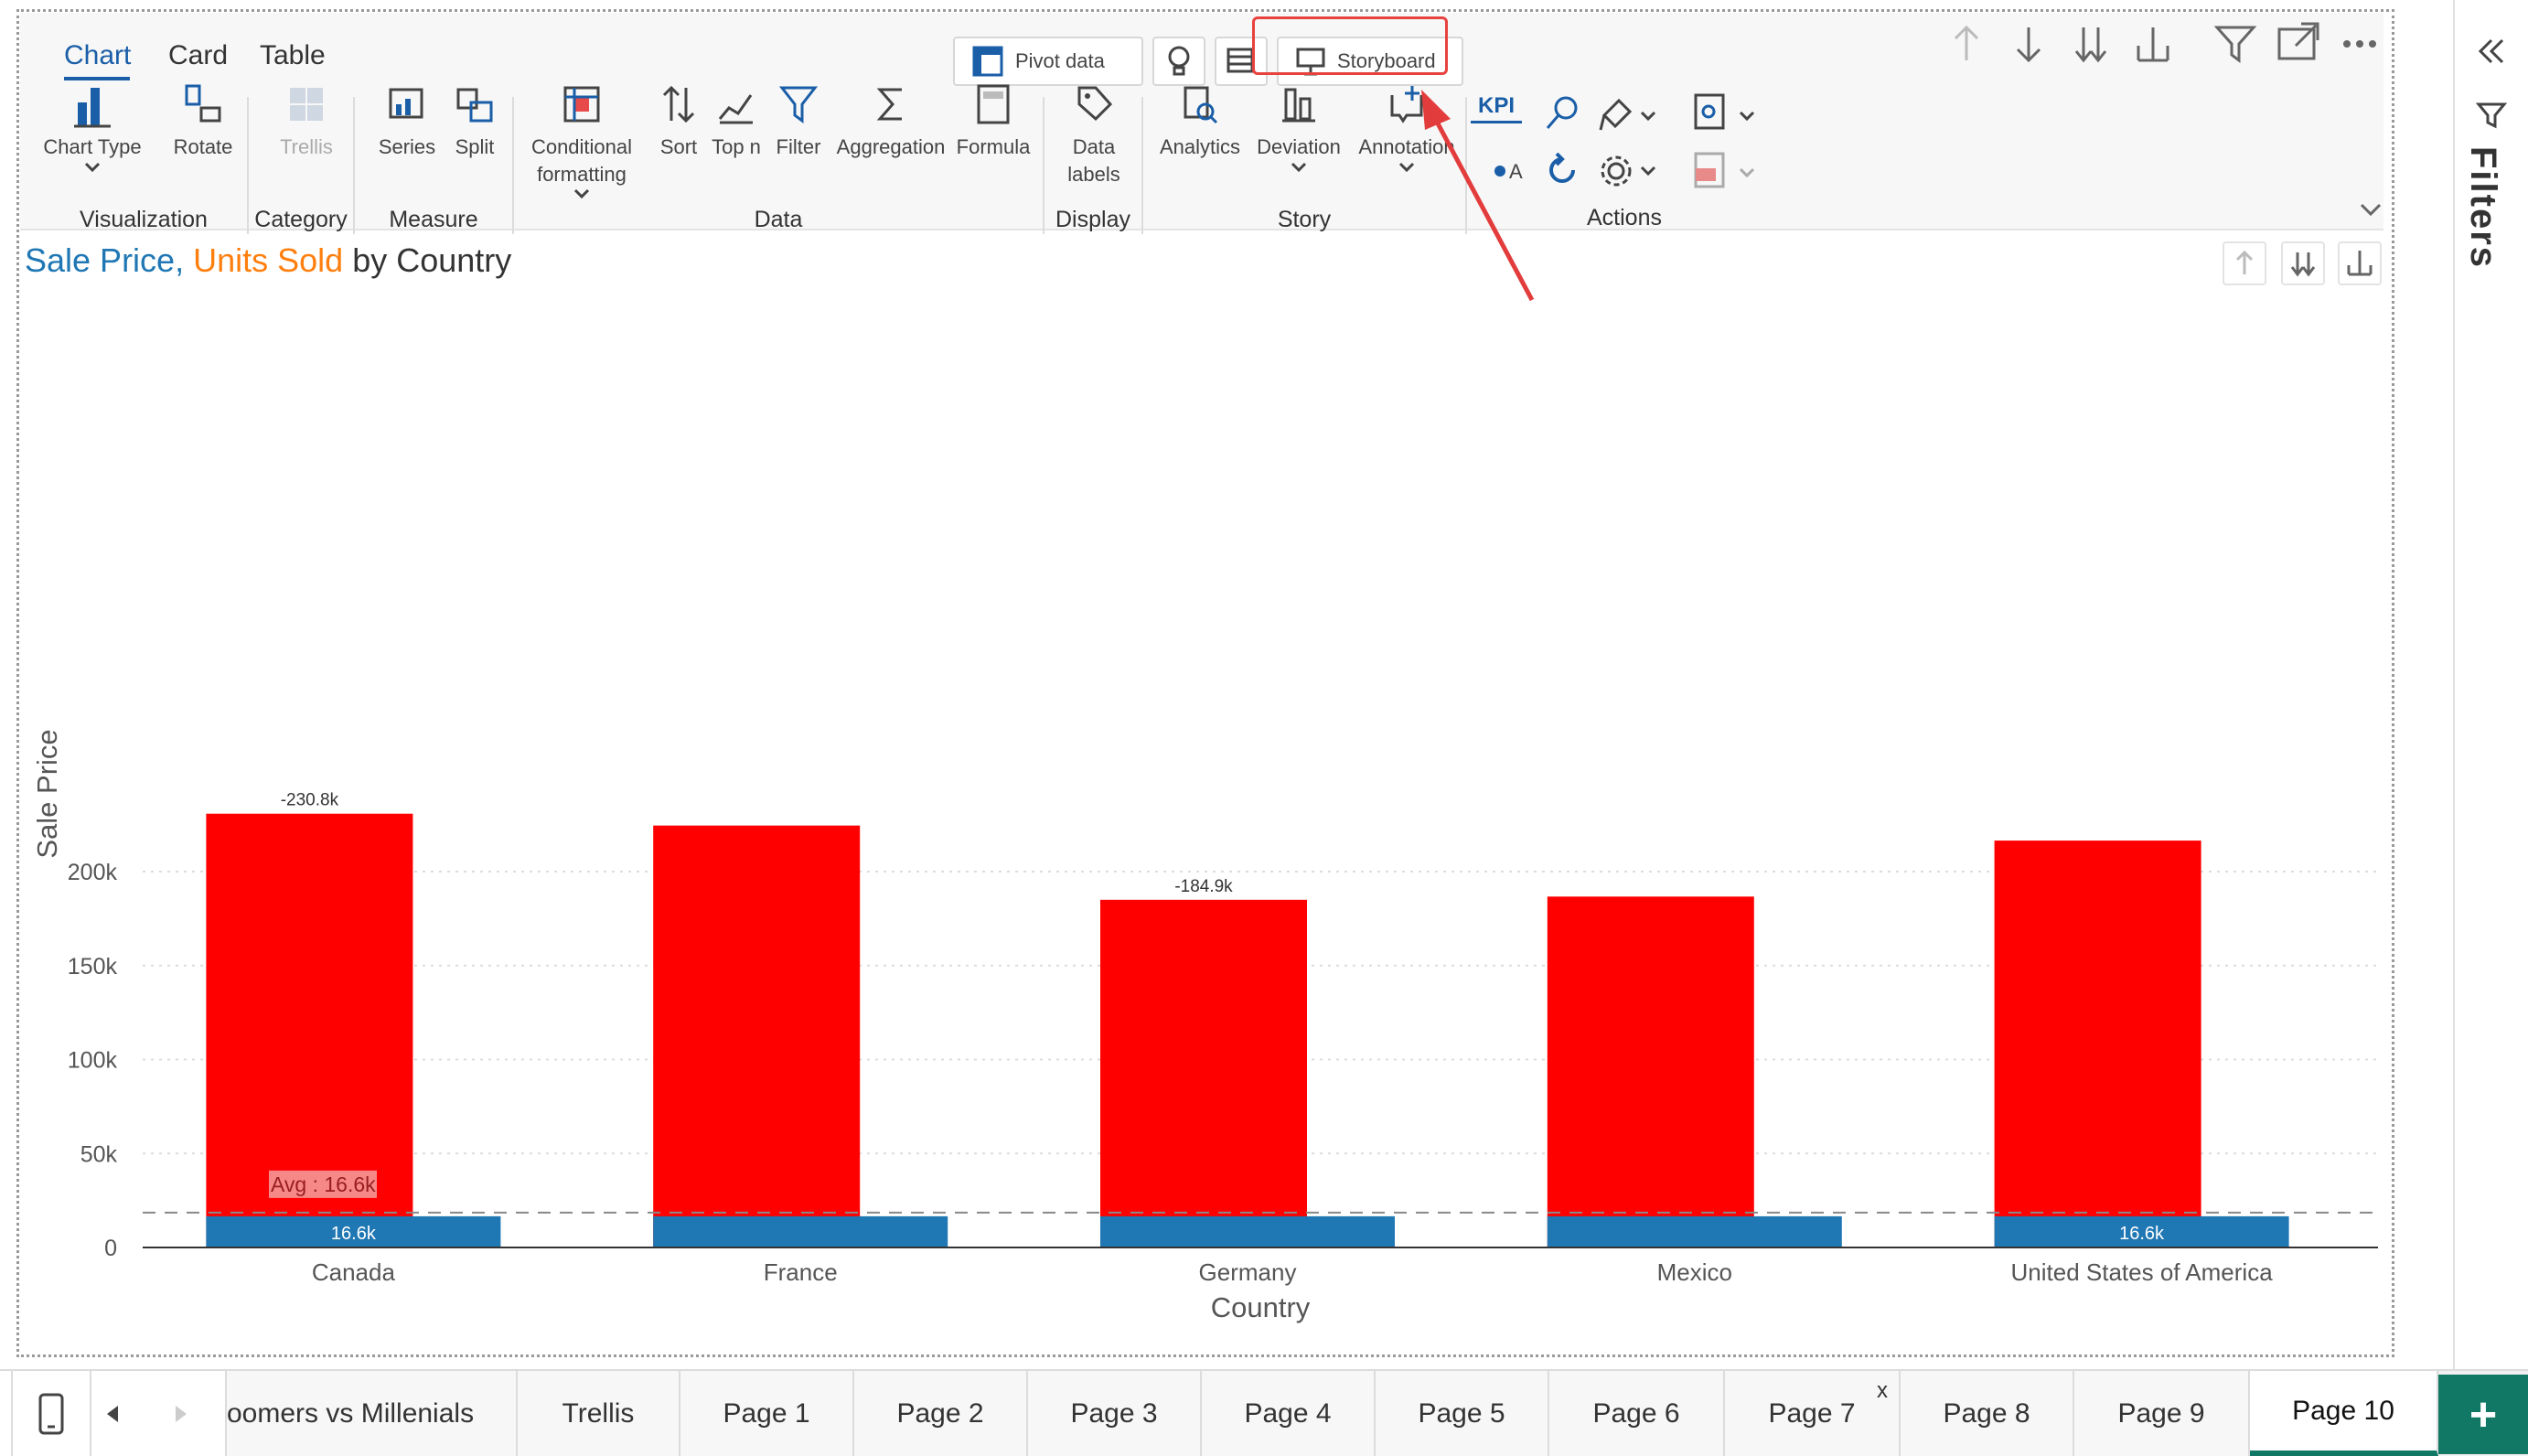 Image resolution: width=2528 pixels, height=1456 pixels. I want to click on mobile-device-icon, so click(51, 1413).